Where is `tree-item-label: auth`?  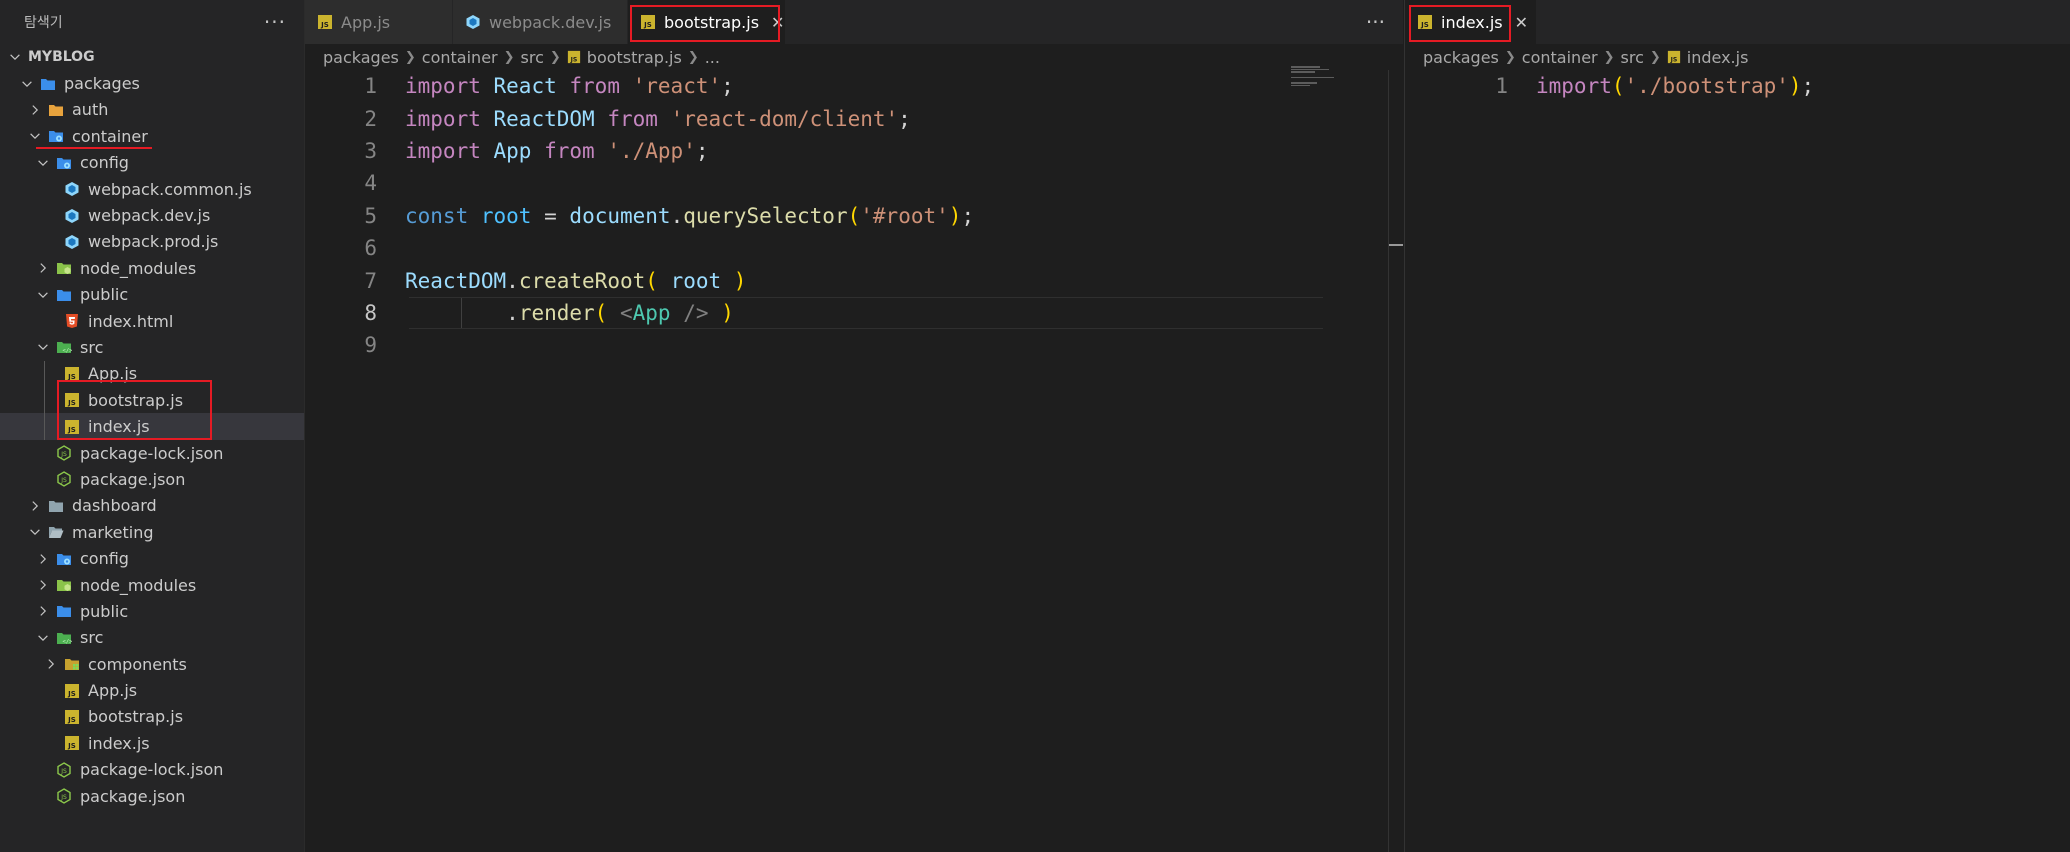 tree-item-label: auth is located at coordinates (90, 110).